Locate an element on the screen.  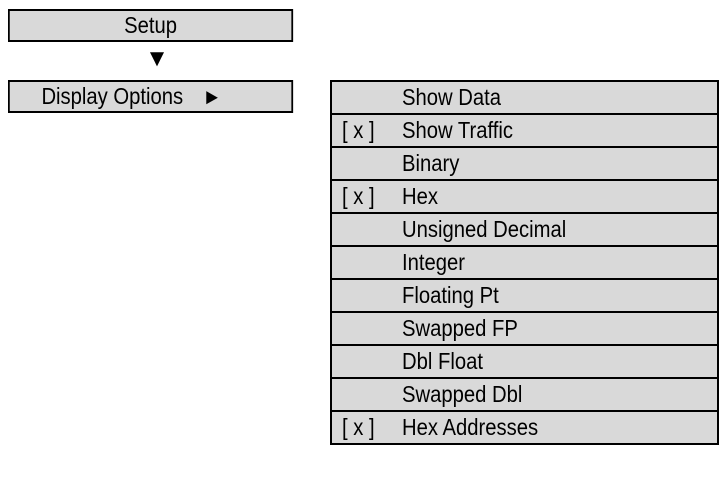
menu-item-label: Swapped Dbl is located at coordinates (462, 394).